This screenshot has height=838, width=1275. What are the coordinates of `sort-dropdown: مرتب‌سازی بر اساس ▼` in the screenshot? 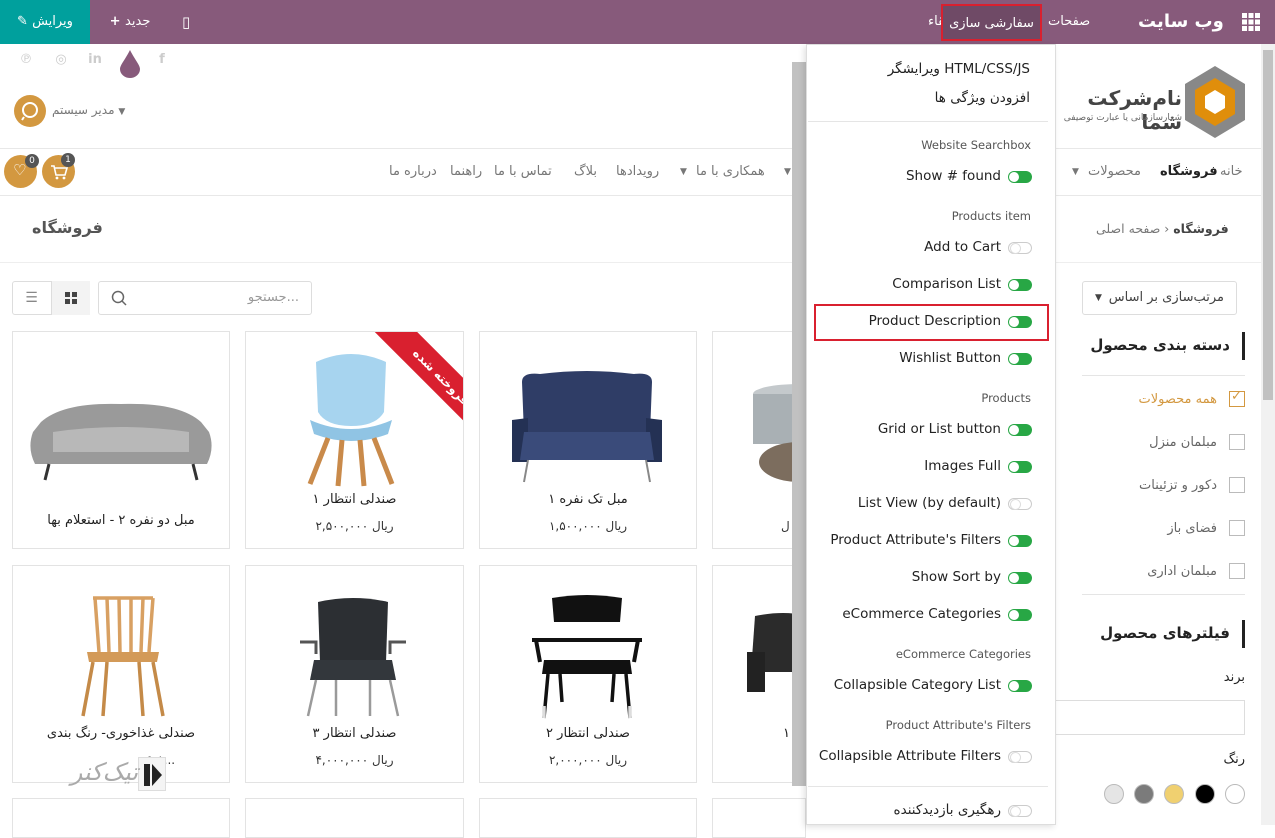 It's located at (1159, 298).